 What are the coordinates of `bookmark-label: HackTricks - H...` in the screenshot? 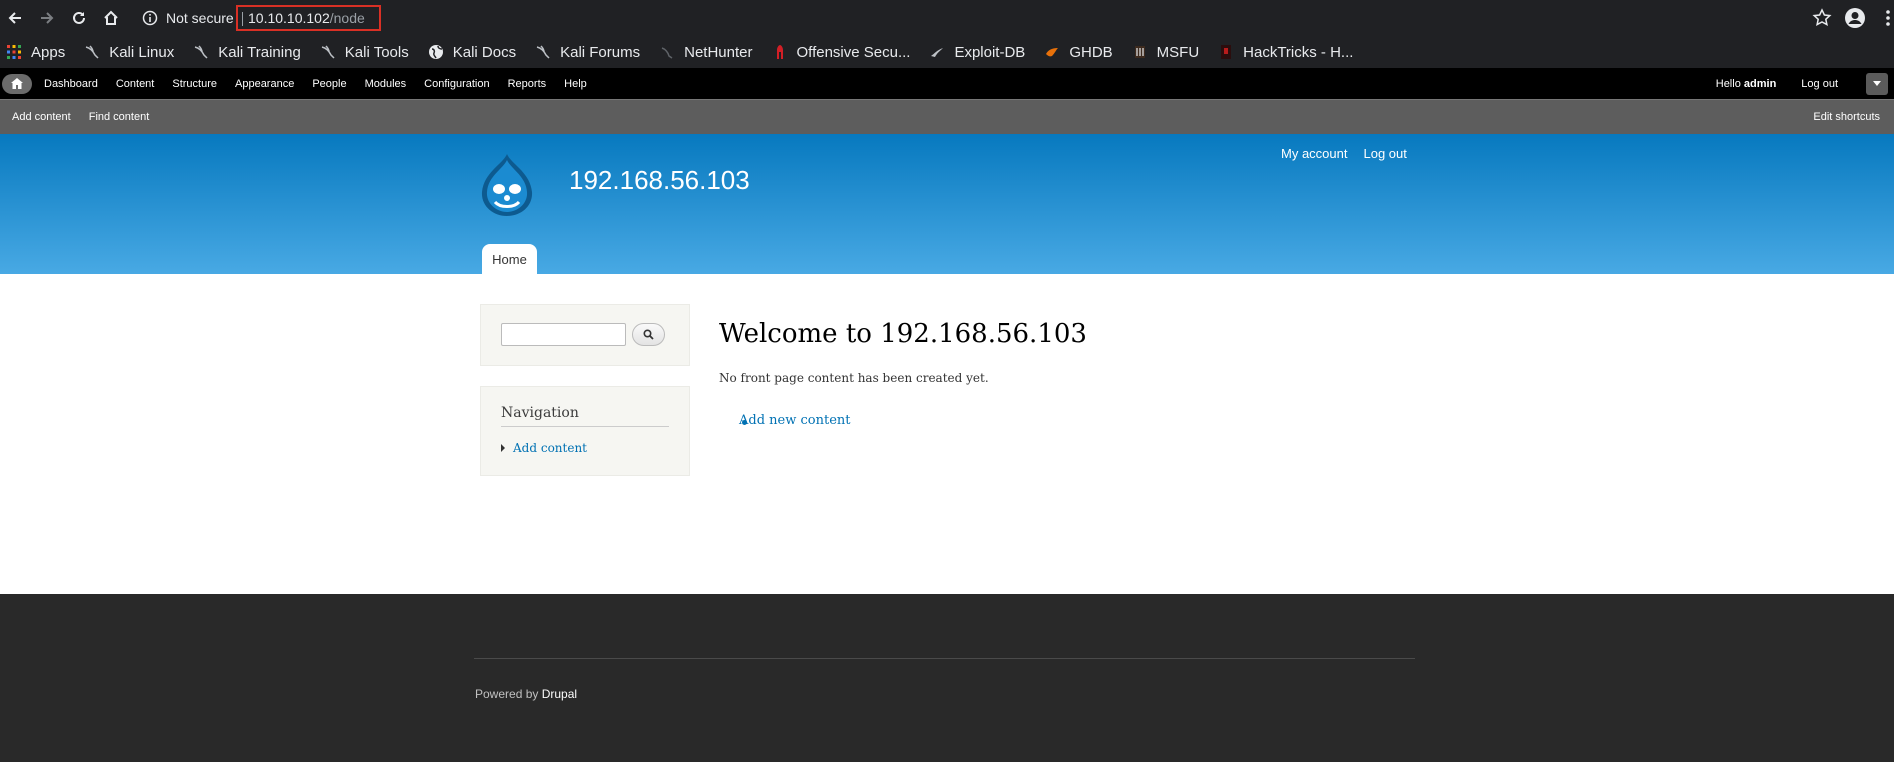 It's located at (1298, 52).